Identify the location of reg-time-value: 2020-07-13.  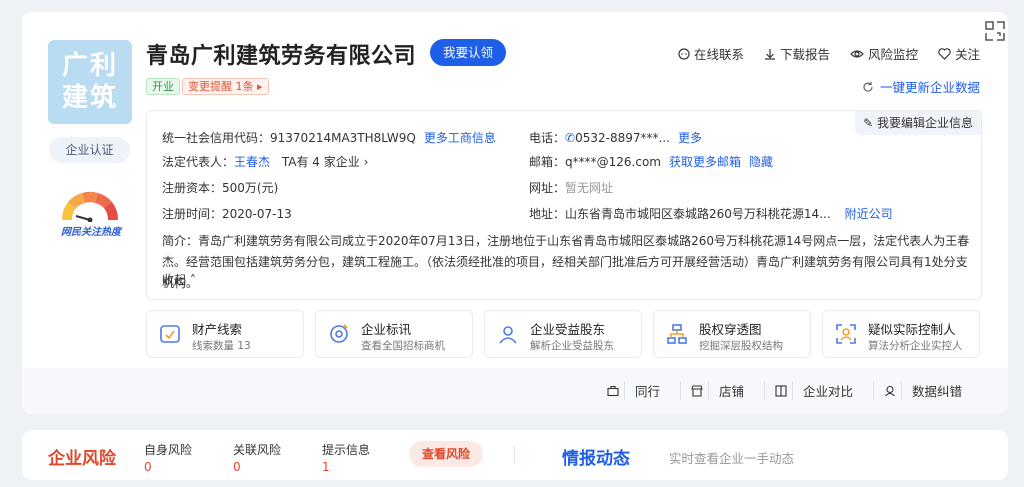
(257, 214).